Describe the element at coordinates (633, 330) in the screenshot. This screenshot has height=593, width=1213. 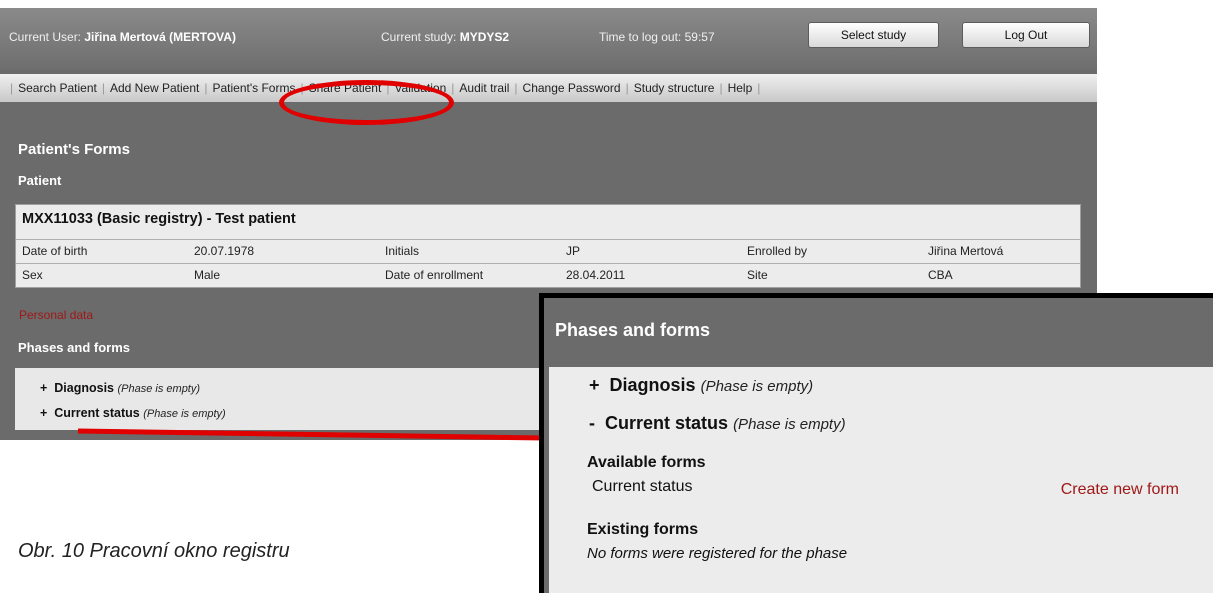
I see `zoom-phases-heading: Phases and forms` at that location.